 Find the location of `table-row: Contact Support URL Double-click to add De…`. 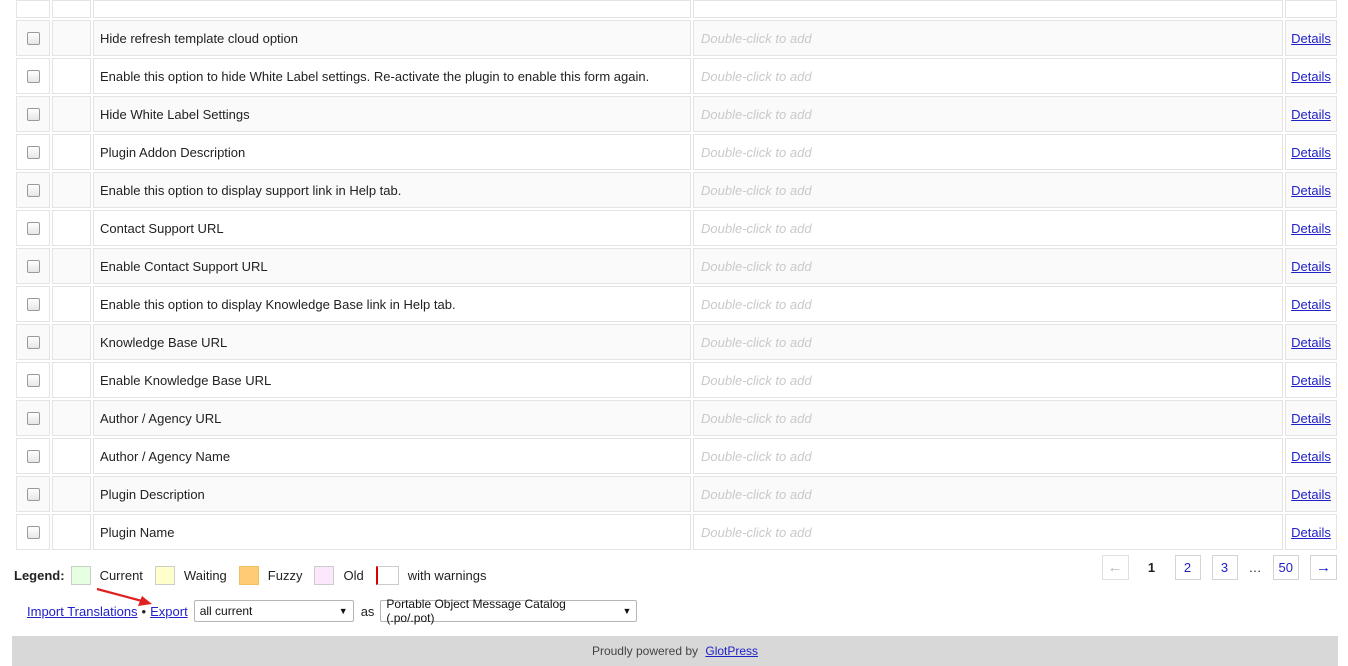

table-row: Contact Support URL Double-click to add De… is located at coordinates (676, 228).